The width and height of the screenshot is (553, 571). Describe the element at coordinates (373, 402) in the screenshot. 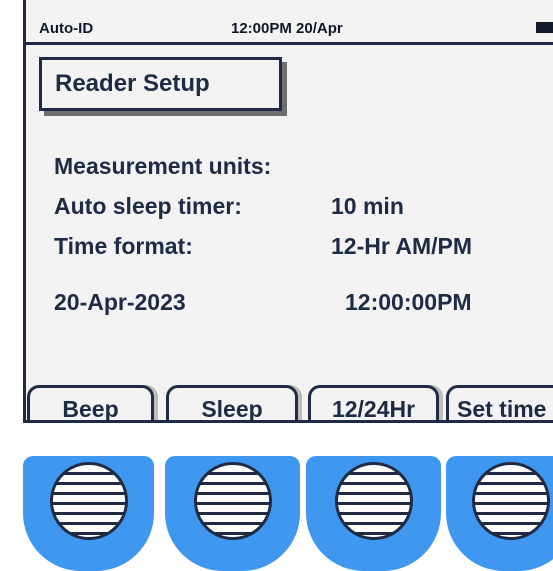

I see `time-format-softkey: 12/24Hr` at that location.